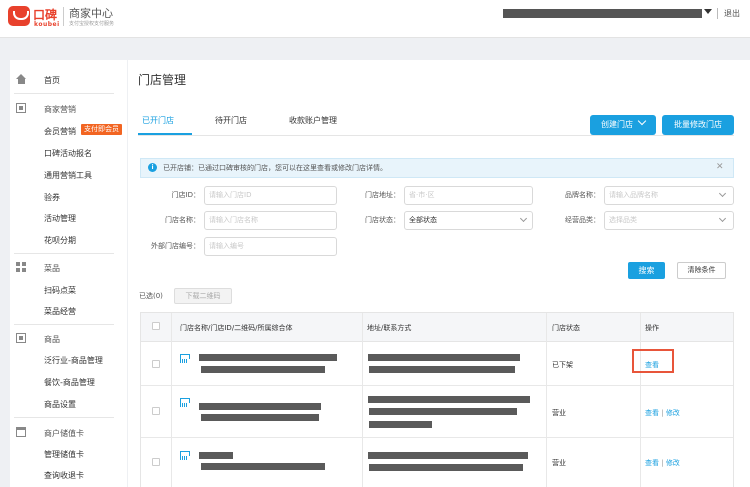 The width and height of the screenshot is (750, 487). I want to click on home-icon, so click(21, 79).